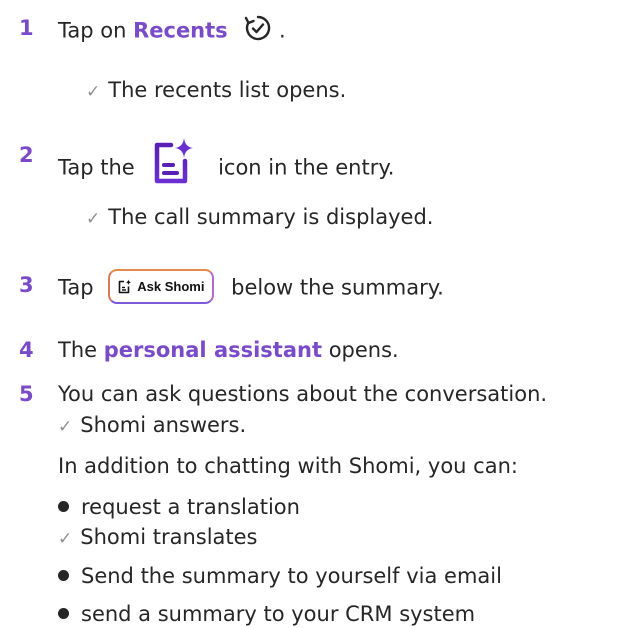  What do you see at coordinates (26, 155) in the screenshot?
I see `step-number: 2` at bounding box center [26, 155].